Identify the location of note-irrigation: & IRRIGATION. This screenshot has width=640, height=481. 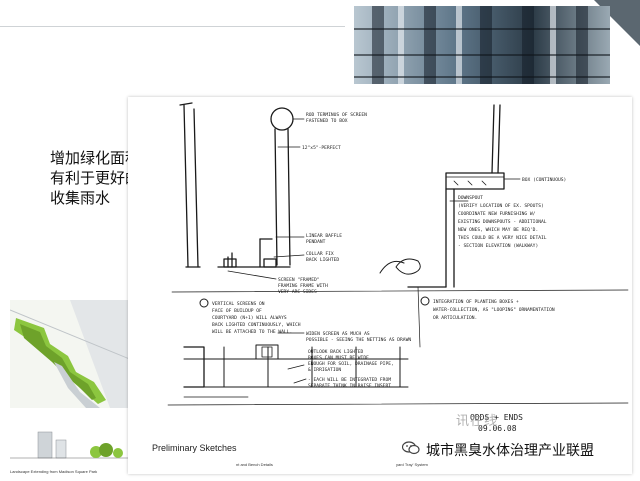
(324, 370).